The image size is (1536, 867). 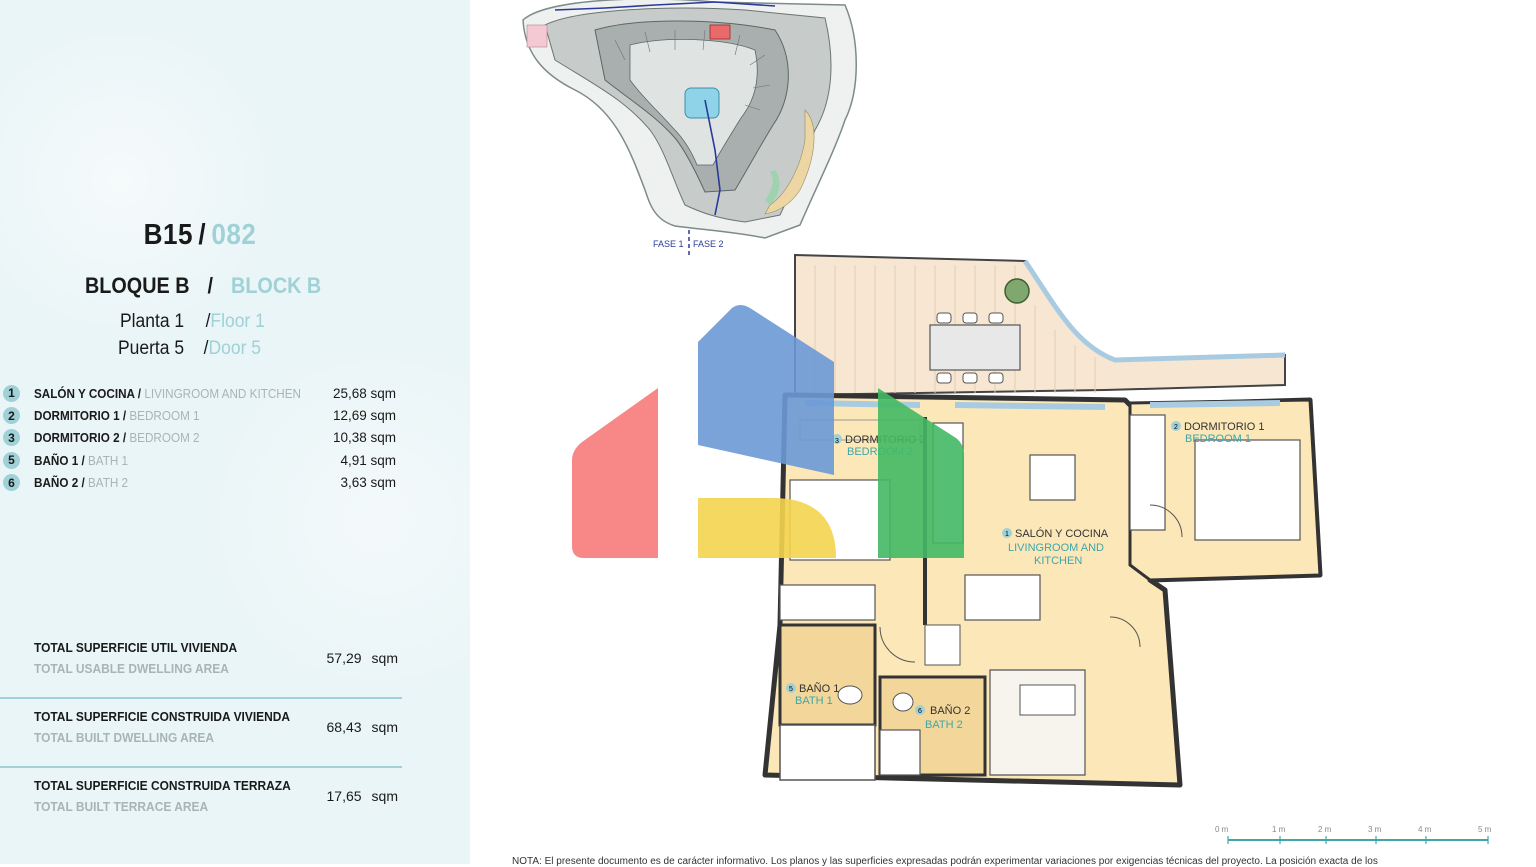 I want to click on door-en: Door 5, so click(x=234, y=348).